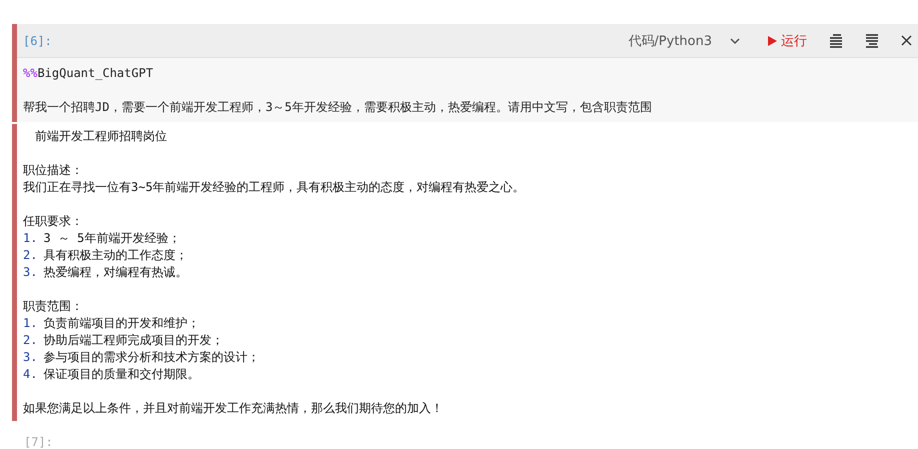  I want to click on align-bottom-icon, so click(872, 41).